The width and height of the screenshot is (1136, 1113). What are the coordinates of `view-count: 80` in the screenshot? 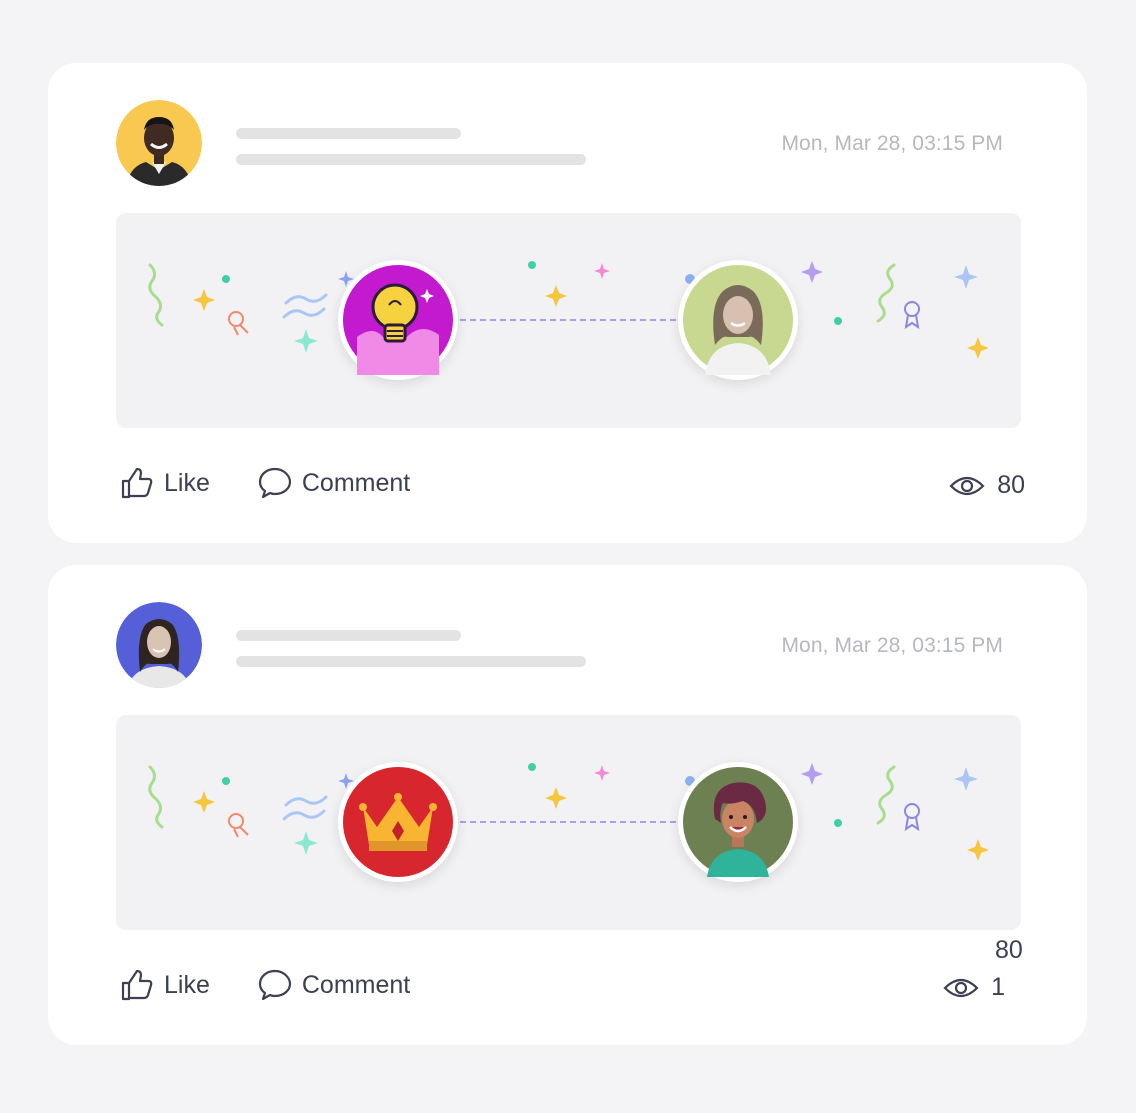 It's located at (987, 485).